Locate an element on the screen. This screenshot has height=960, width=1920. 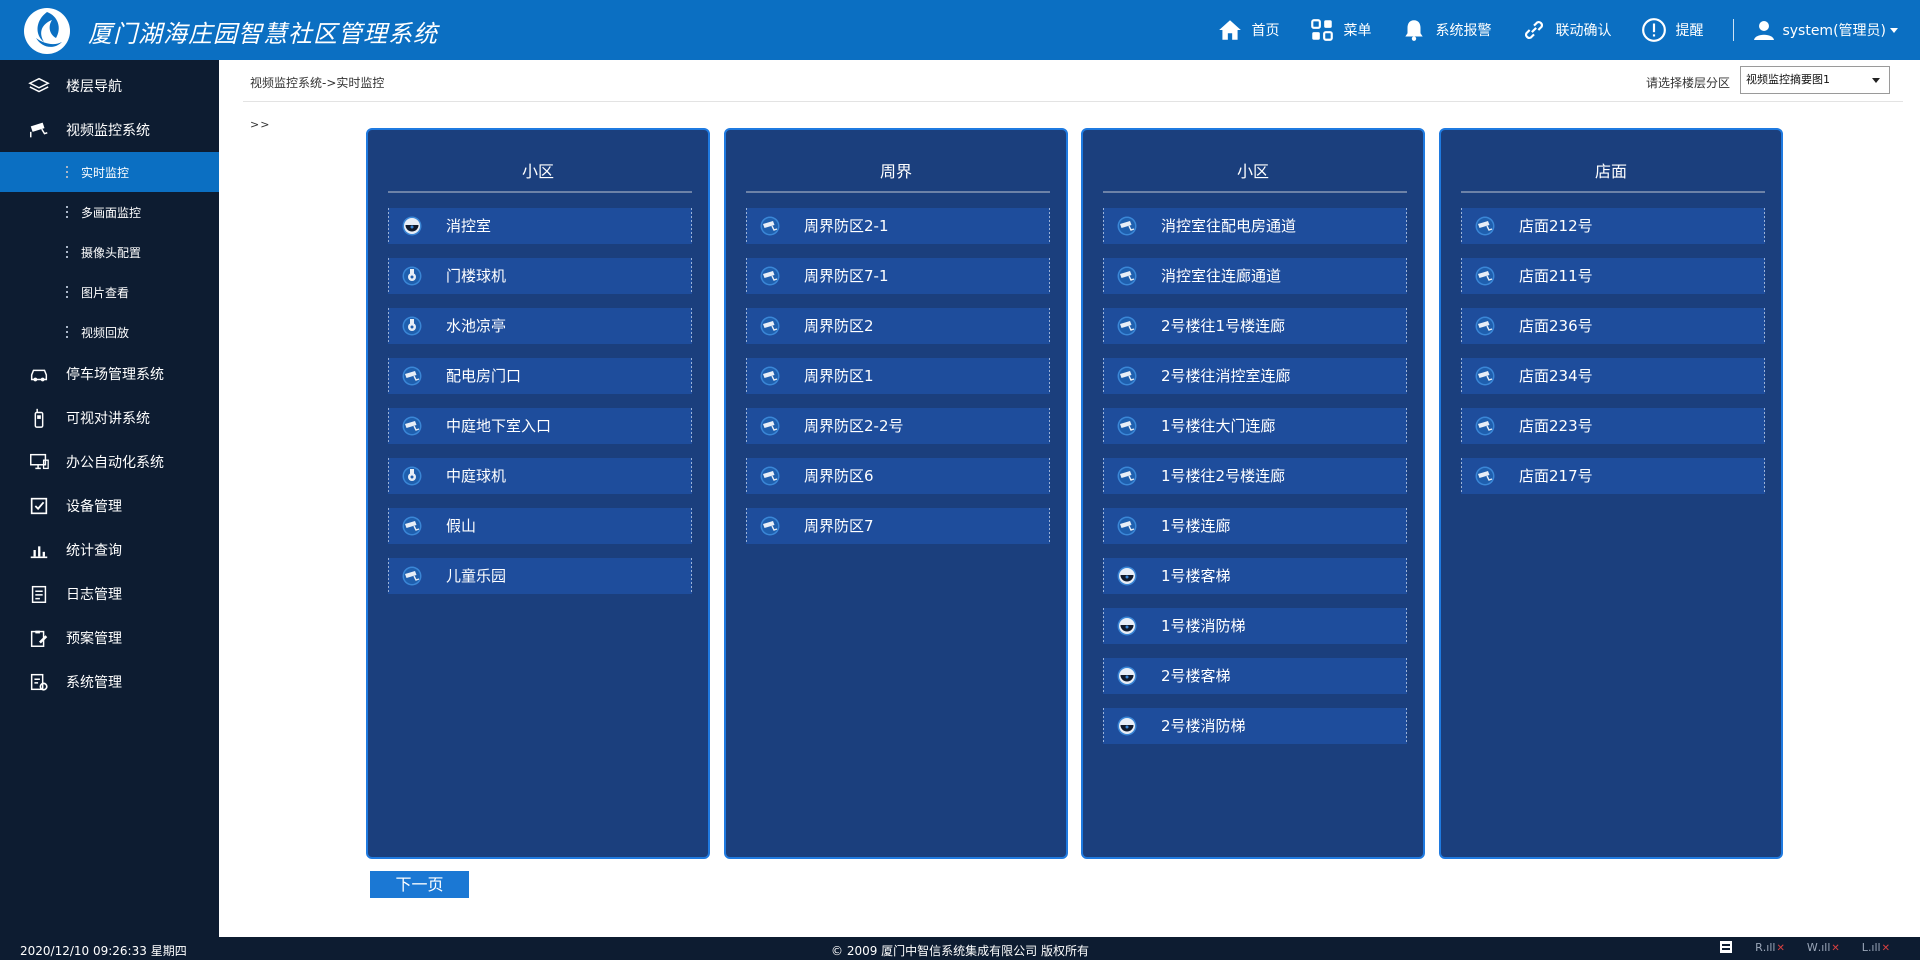
camera-item: 周界防区7 is located at coordinates (898, 526).